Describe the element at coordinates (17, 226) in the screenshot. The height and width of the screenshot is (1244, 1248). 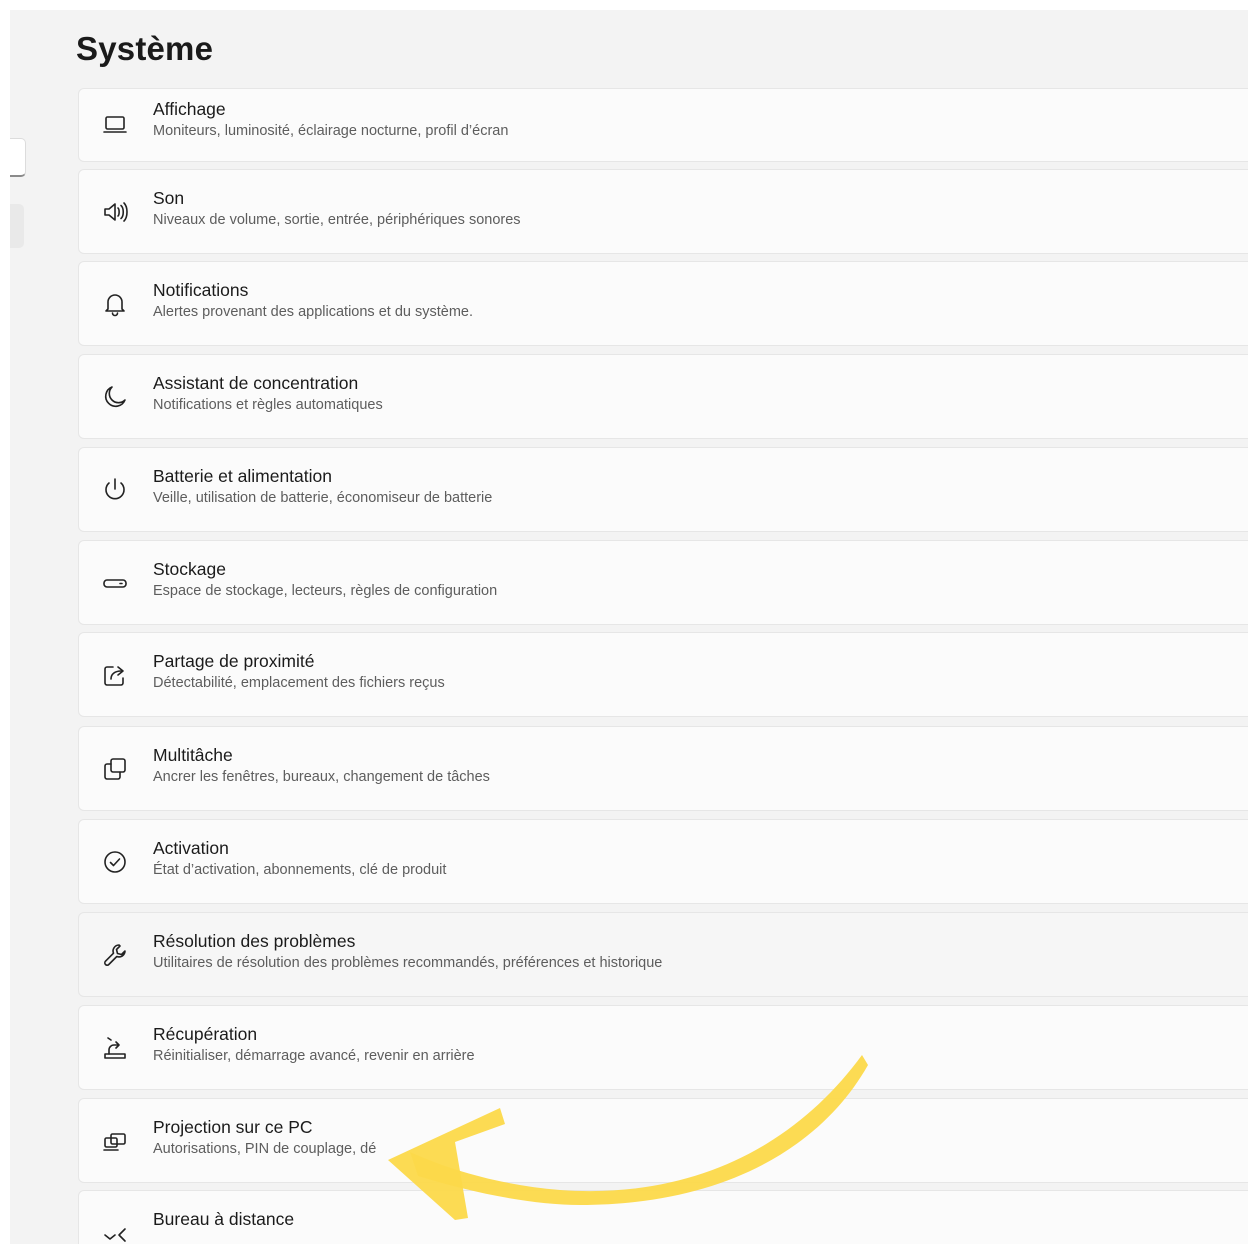
I see `sidebar-selected-item` at that location.